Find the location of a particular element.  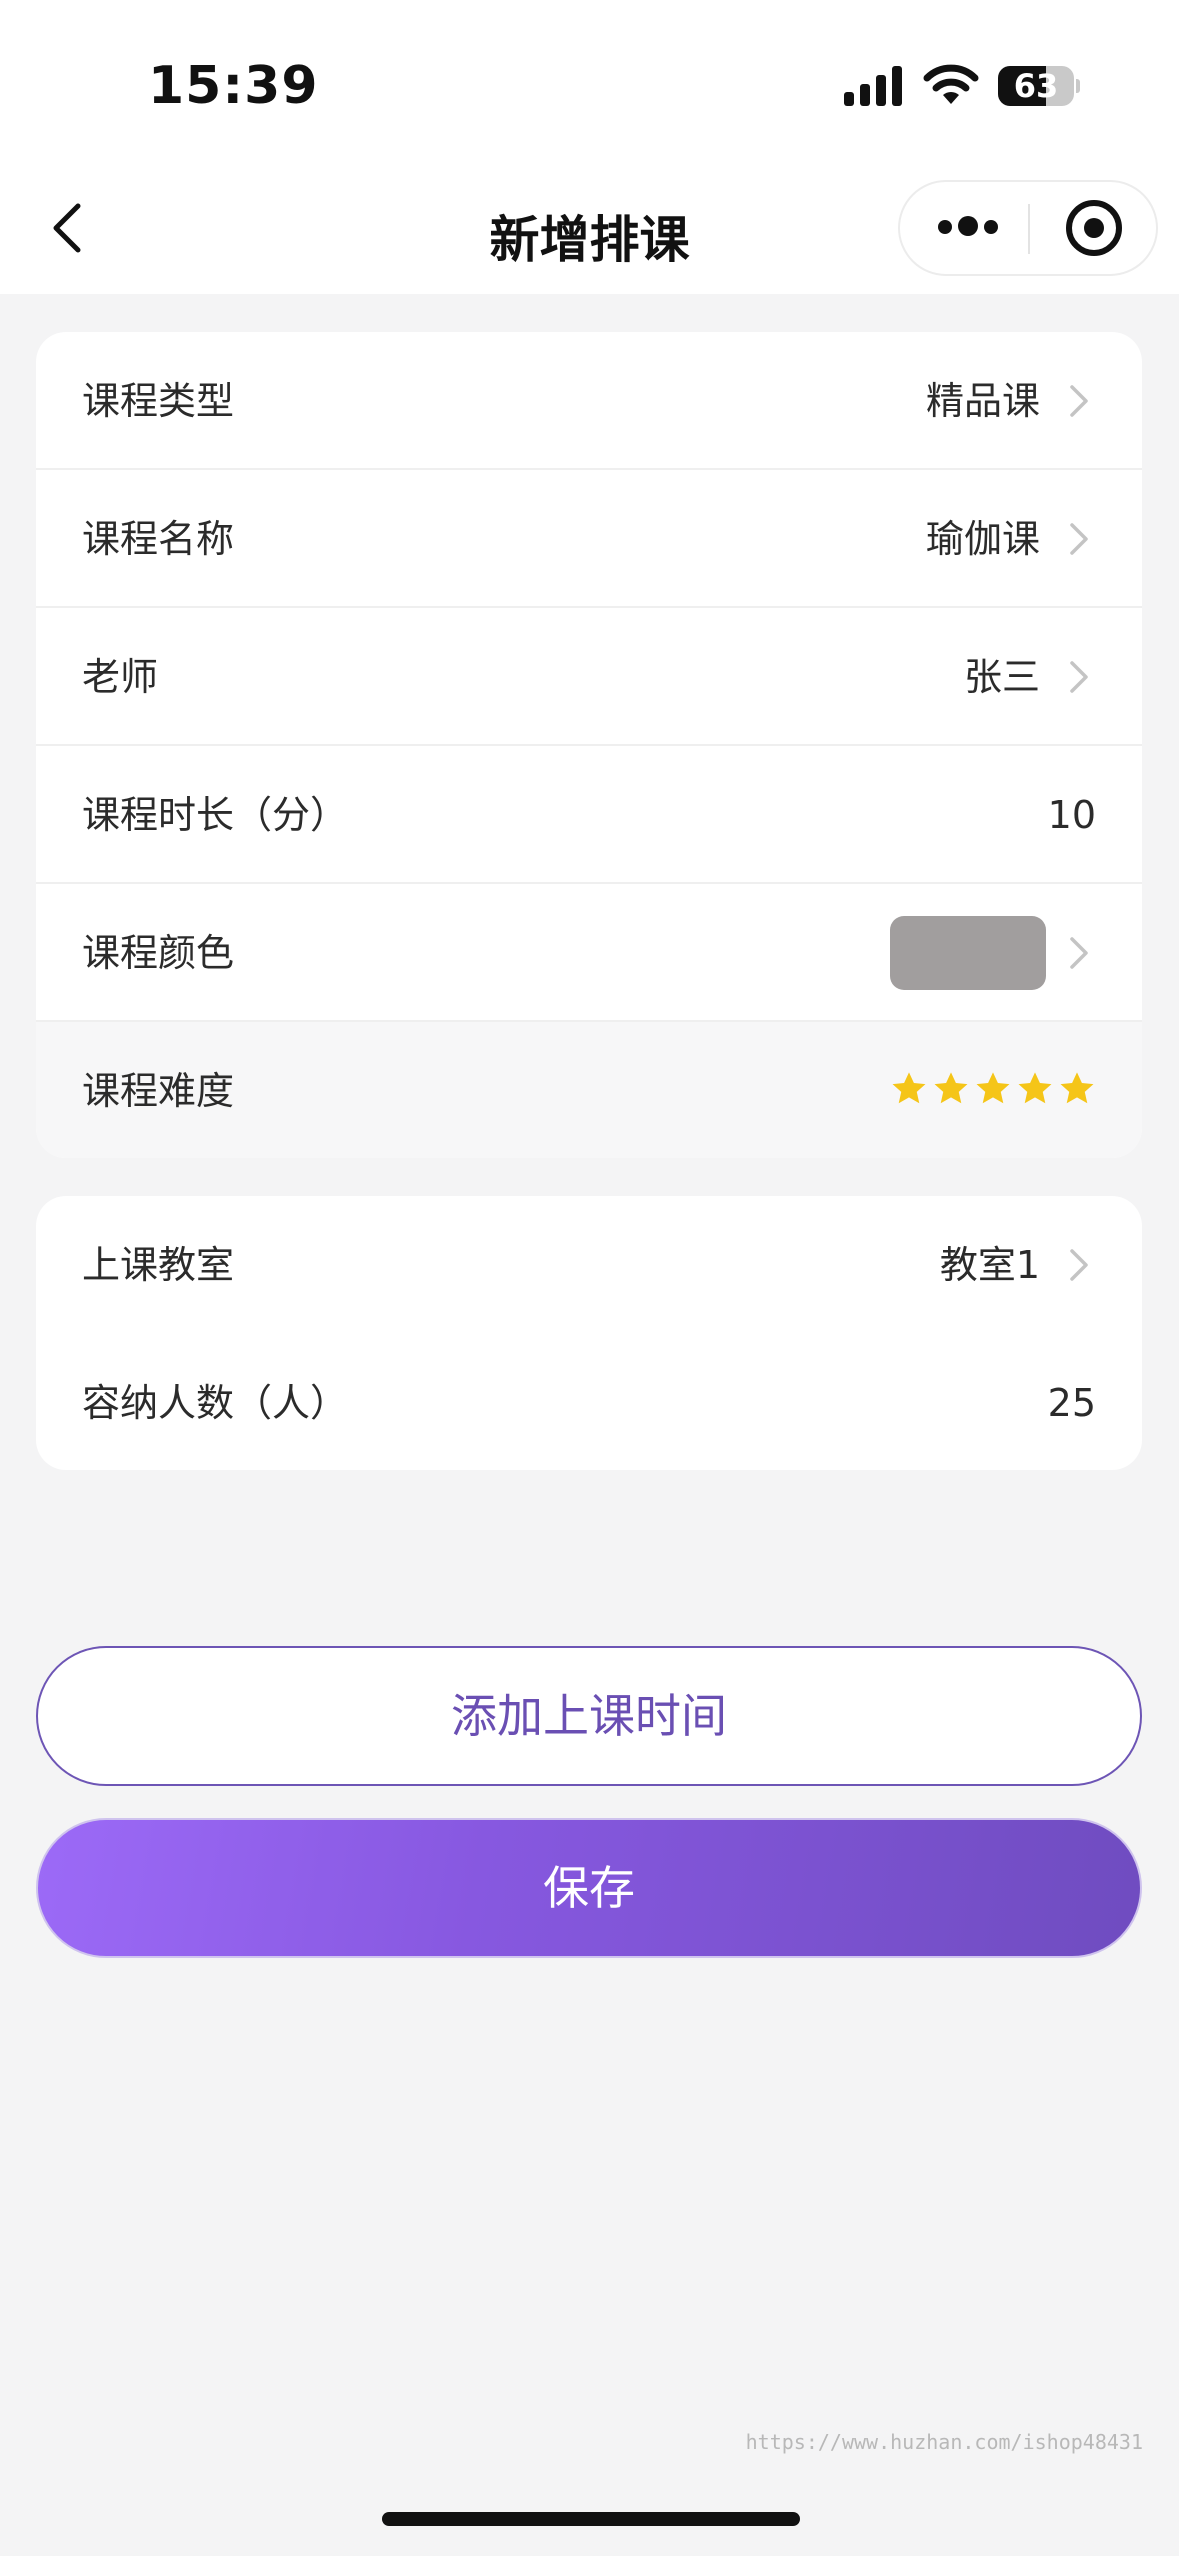

course-type-label: 课程类型 is located at coordinates (158, 401).